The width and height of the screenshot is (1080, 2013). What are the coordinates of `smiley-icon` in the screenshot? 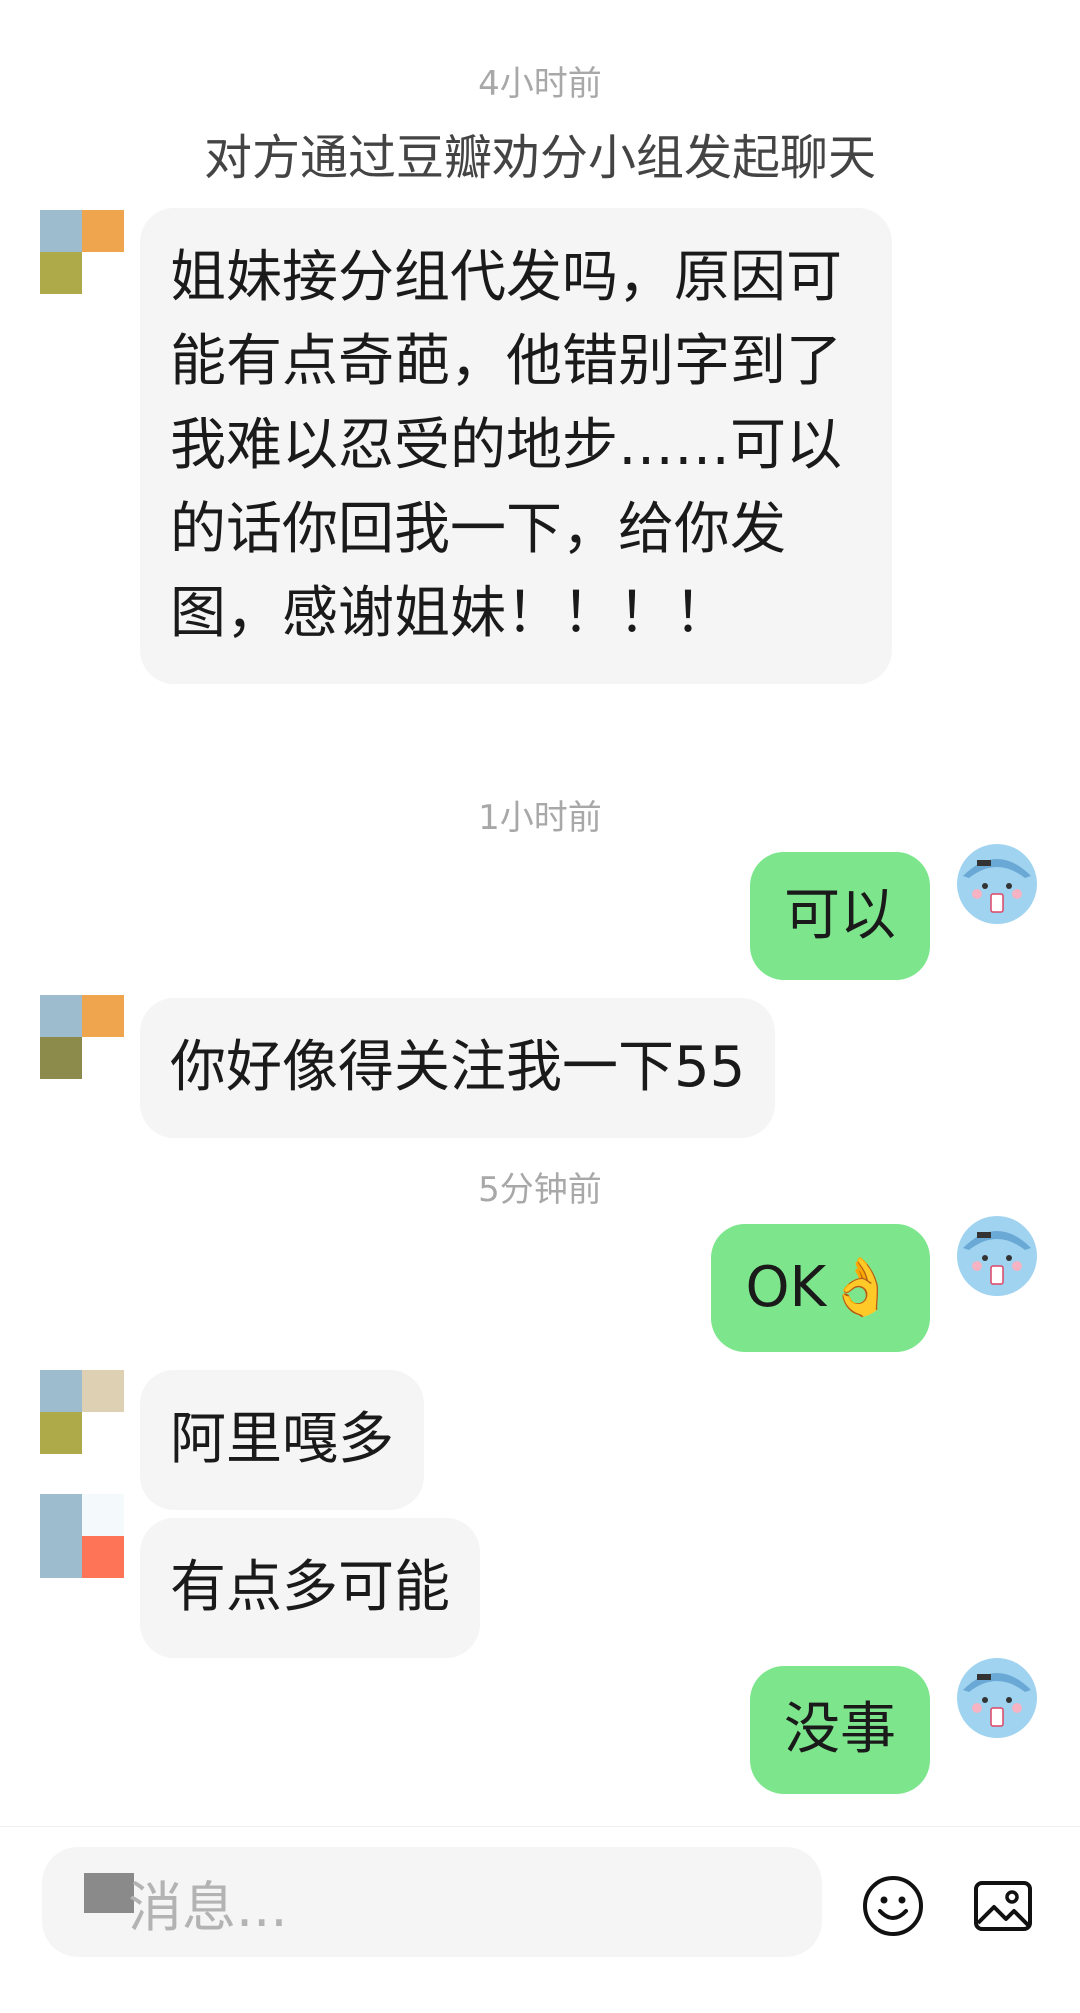 It's located at (893, 1906).